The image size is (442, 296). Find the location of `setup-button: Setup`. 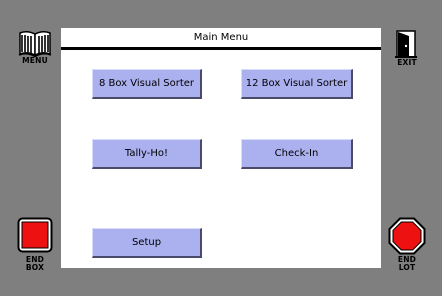

setup-button: Setup is located at coordinates (147, 243).